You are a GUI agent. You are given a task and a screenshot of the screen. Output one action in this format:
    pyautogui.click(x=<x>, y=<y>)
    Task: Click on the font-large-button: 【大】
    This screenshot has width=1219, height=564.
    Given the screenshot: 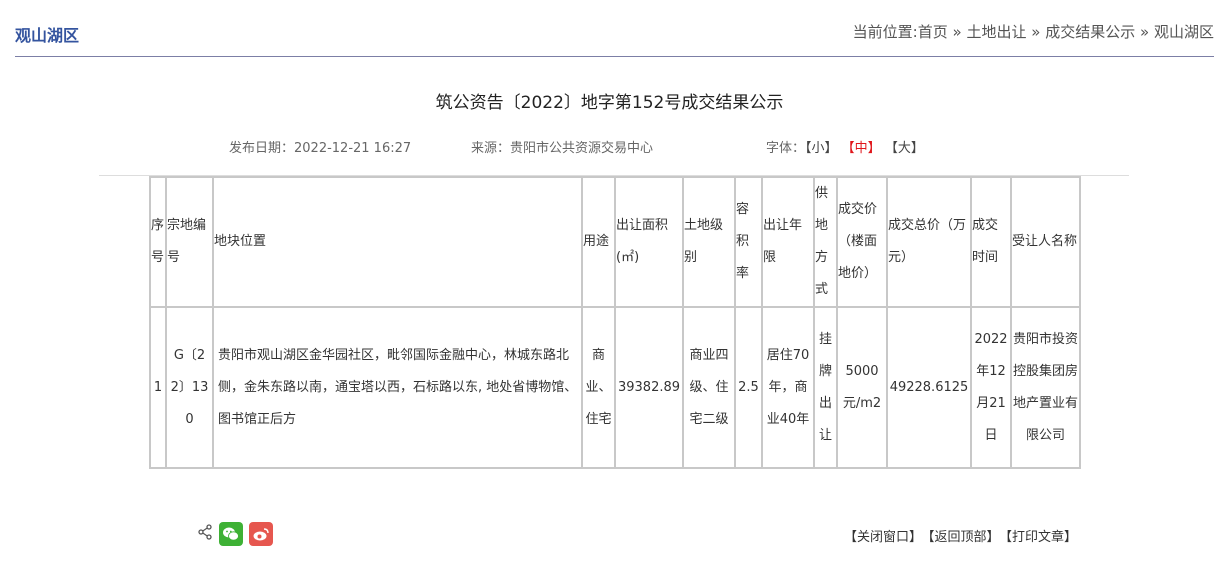 What is the action you would take?
    pyautogui.click(x=904, y=148)
    